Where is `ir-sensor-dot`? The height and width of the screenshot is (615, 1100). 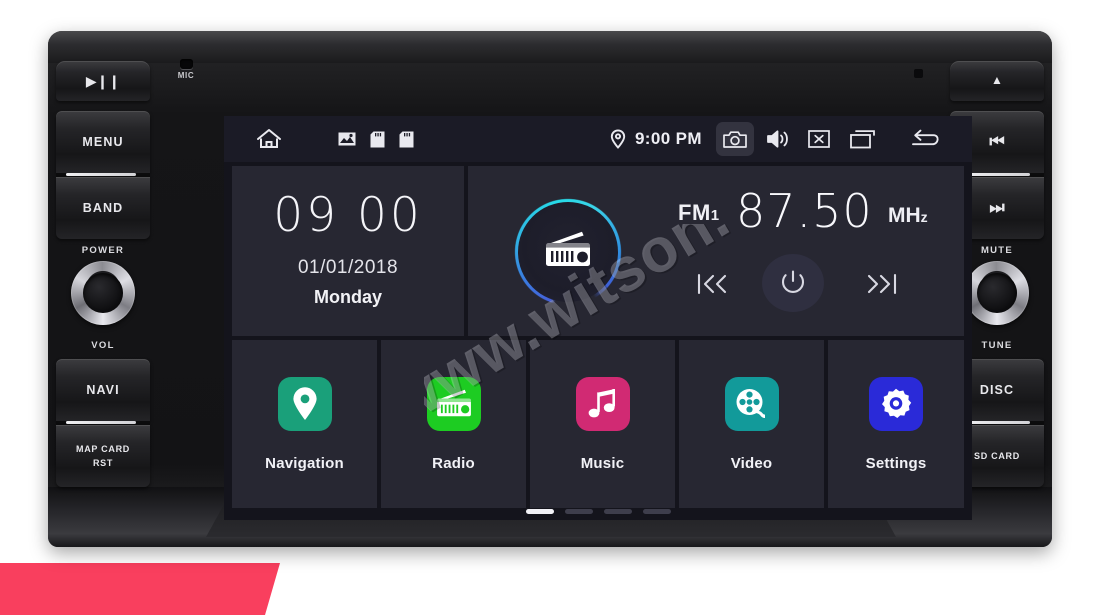 ir-sensor-dot is located at coordinates (918, 73).